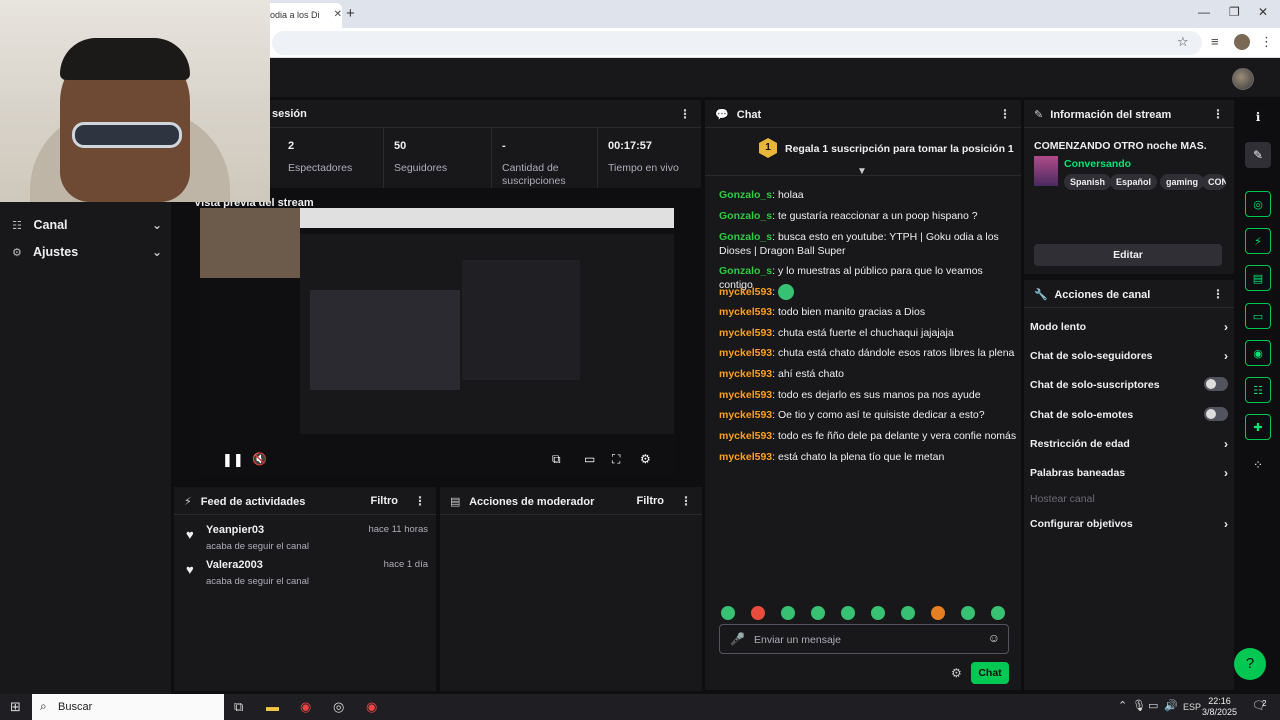 The width and height of the screenshot is (1280, 720). I want to click on info-icon: ℹ, so click(1258, 117).